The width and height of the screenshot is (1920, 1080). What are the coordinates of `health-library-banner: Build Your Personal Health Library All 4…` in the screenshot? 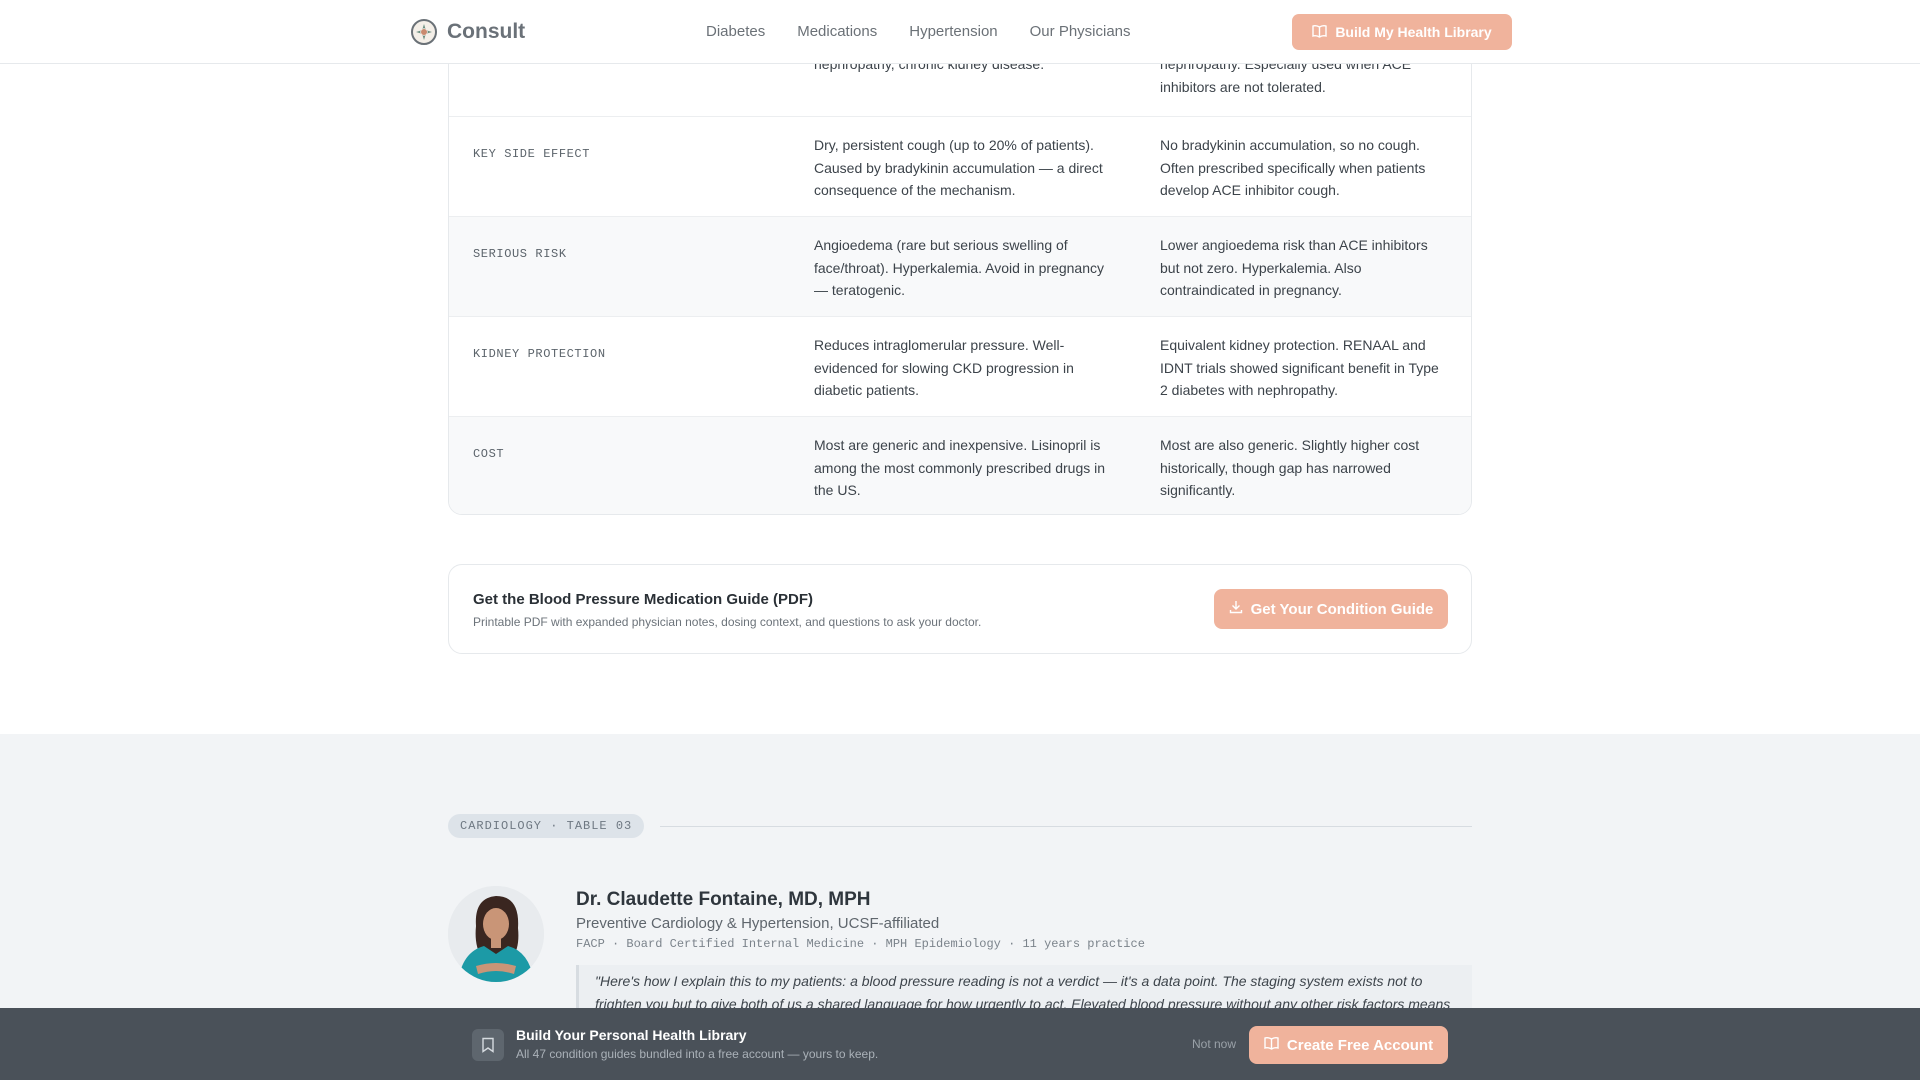 It's located at (960, 1044).